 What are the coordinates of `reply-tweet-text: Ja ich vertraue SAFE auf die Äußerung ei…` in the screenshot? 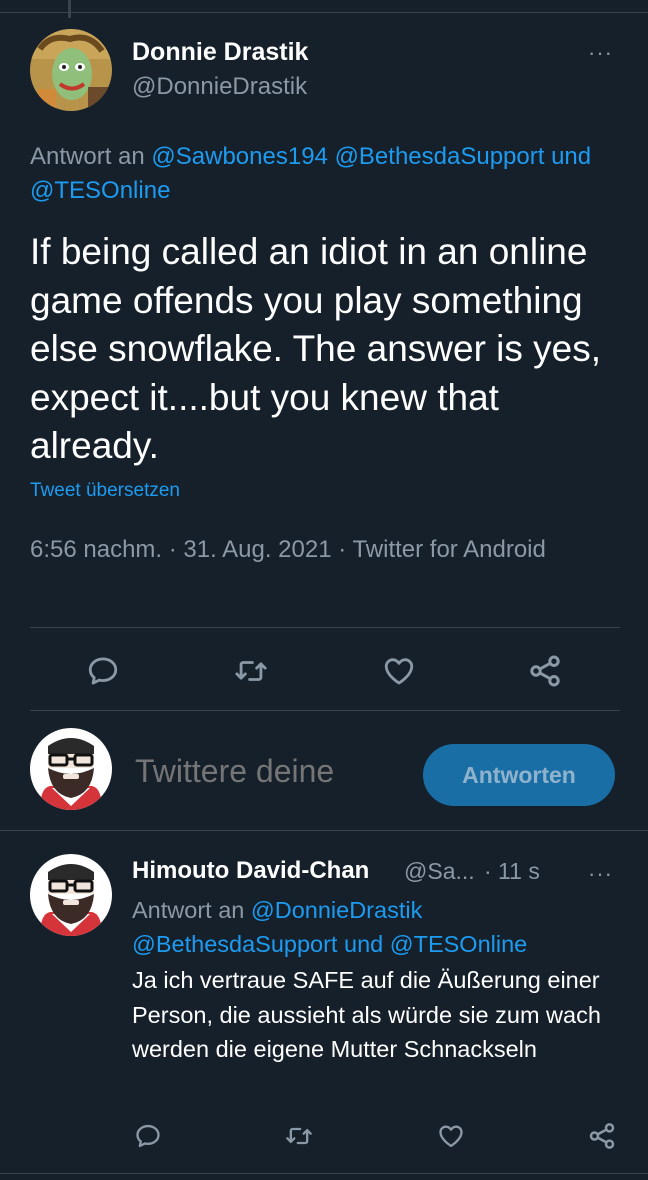 It's located at (366, 1014).